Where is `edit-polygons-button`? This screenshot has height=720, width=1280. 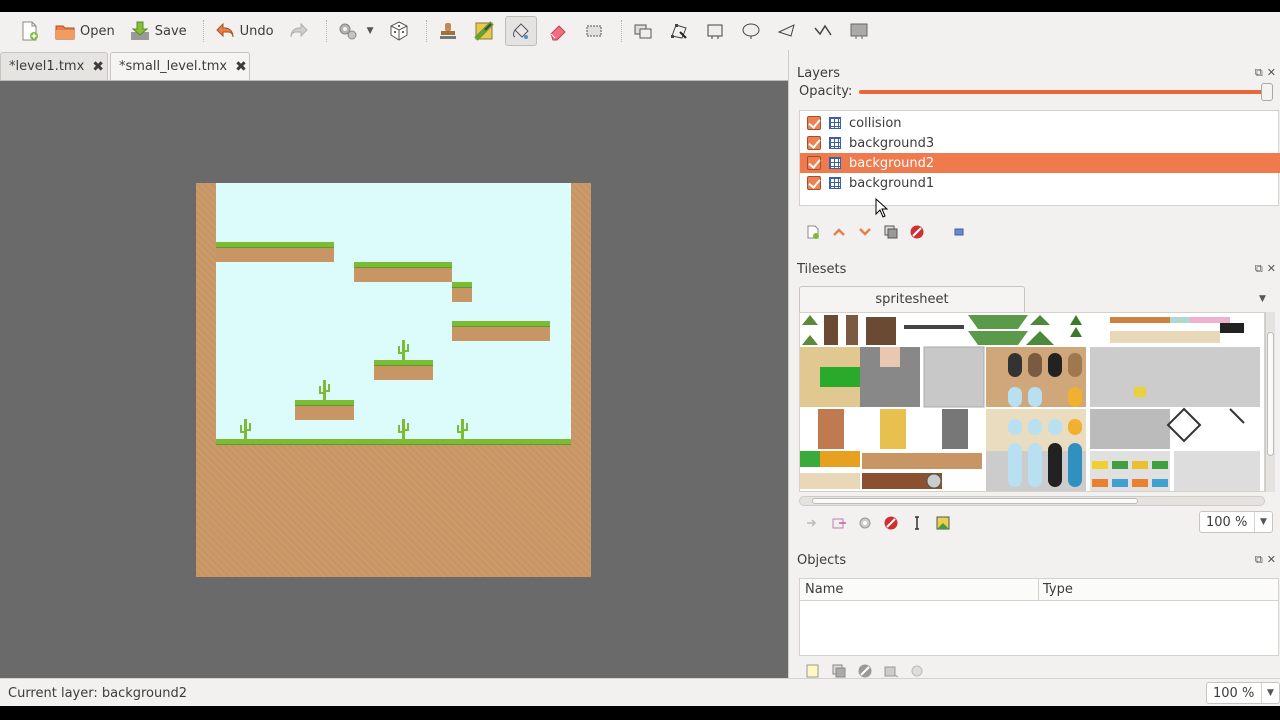
edit-polygons-button is located at coordinates (679, 31).